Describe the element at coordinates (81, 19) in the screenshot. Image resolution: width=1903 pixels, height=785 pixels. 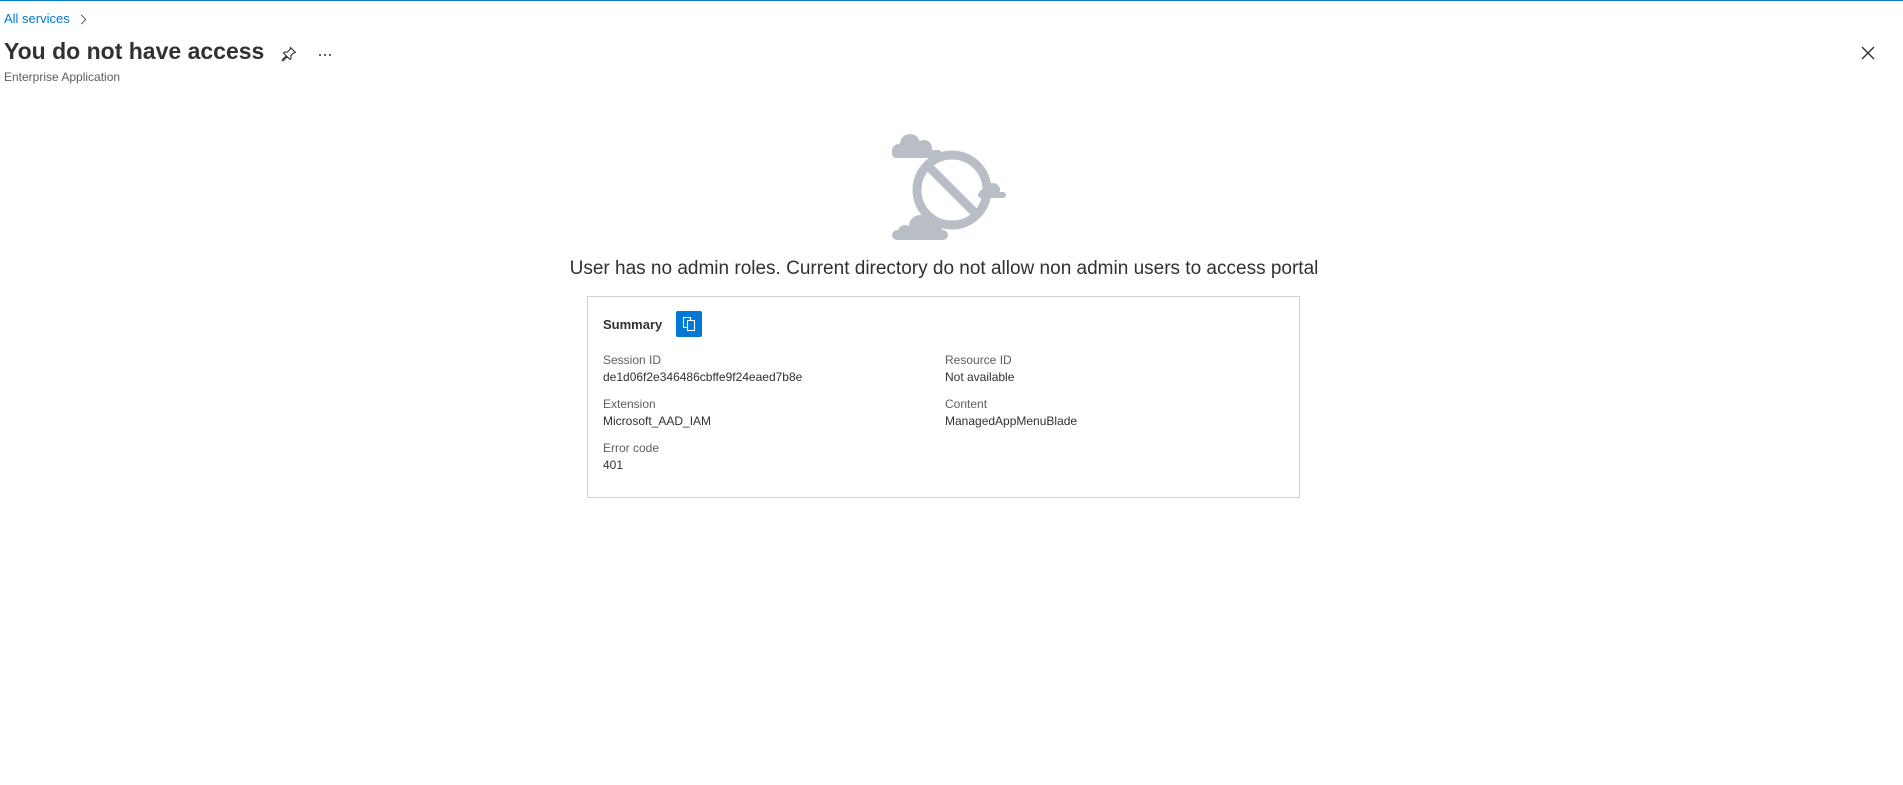
I see `chevron-right-icon` at that location.